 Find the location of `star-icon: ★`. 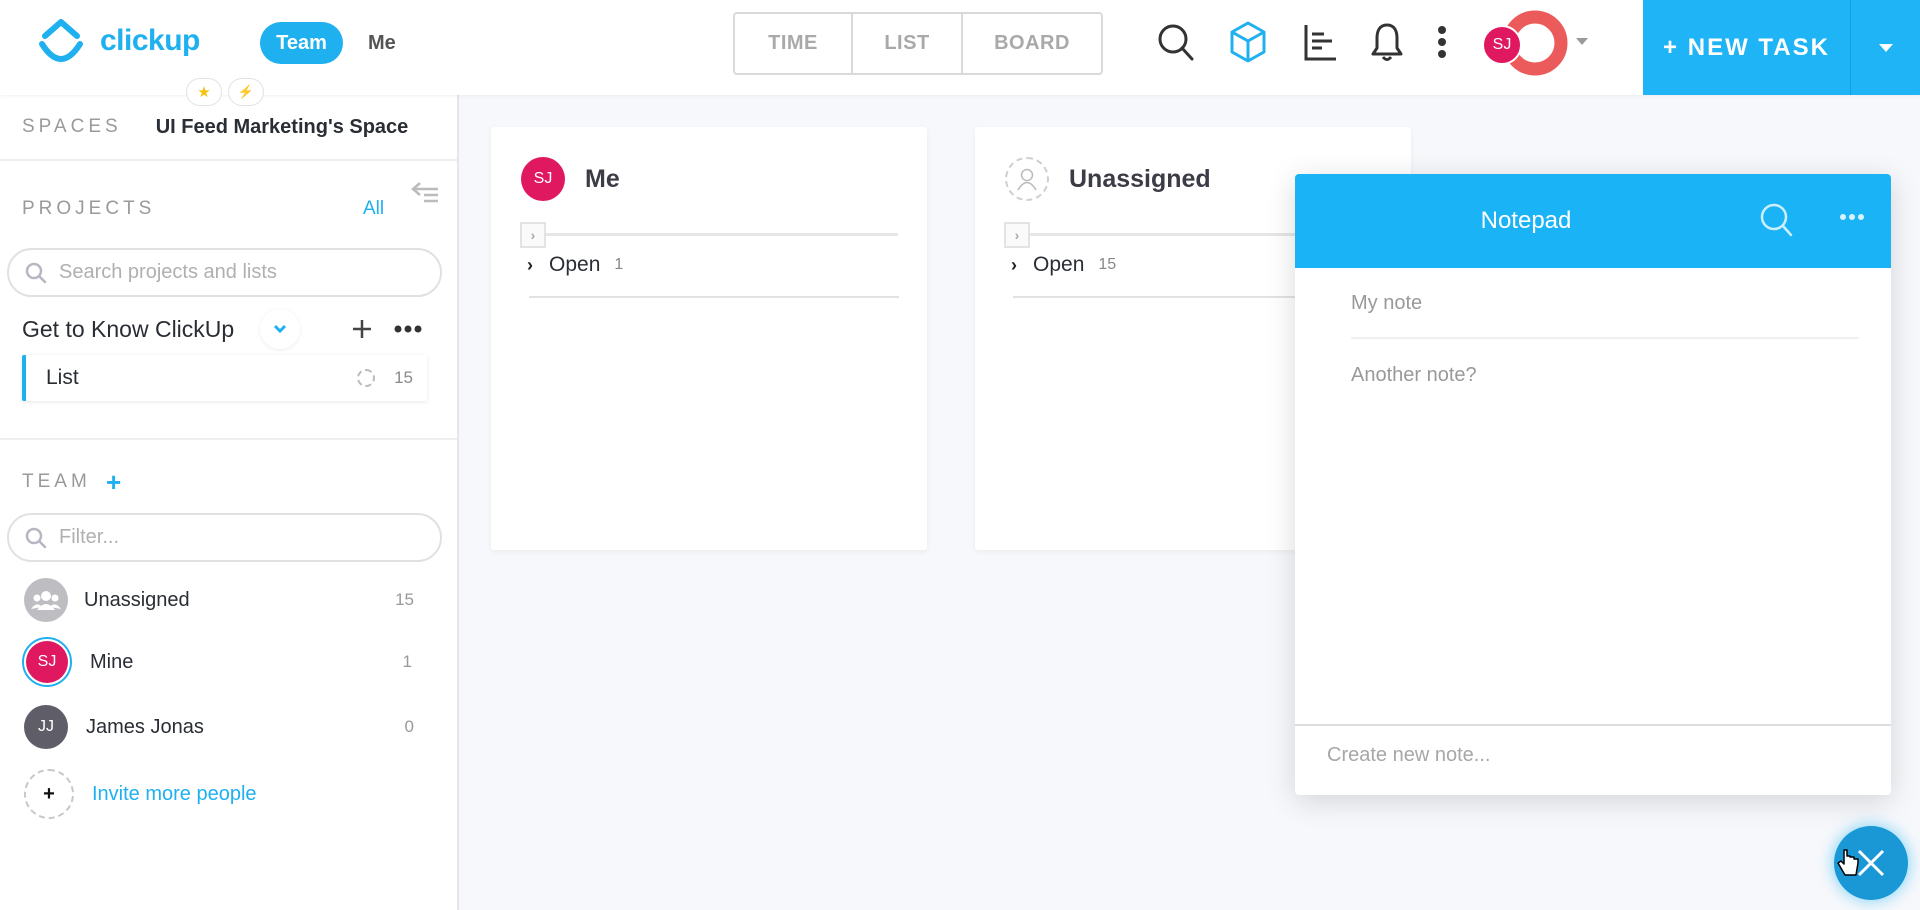

star-icon: ★ is located at coordinates (204, 92).